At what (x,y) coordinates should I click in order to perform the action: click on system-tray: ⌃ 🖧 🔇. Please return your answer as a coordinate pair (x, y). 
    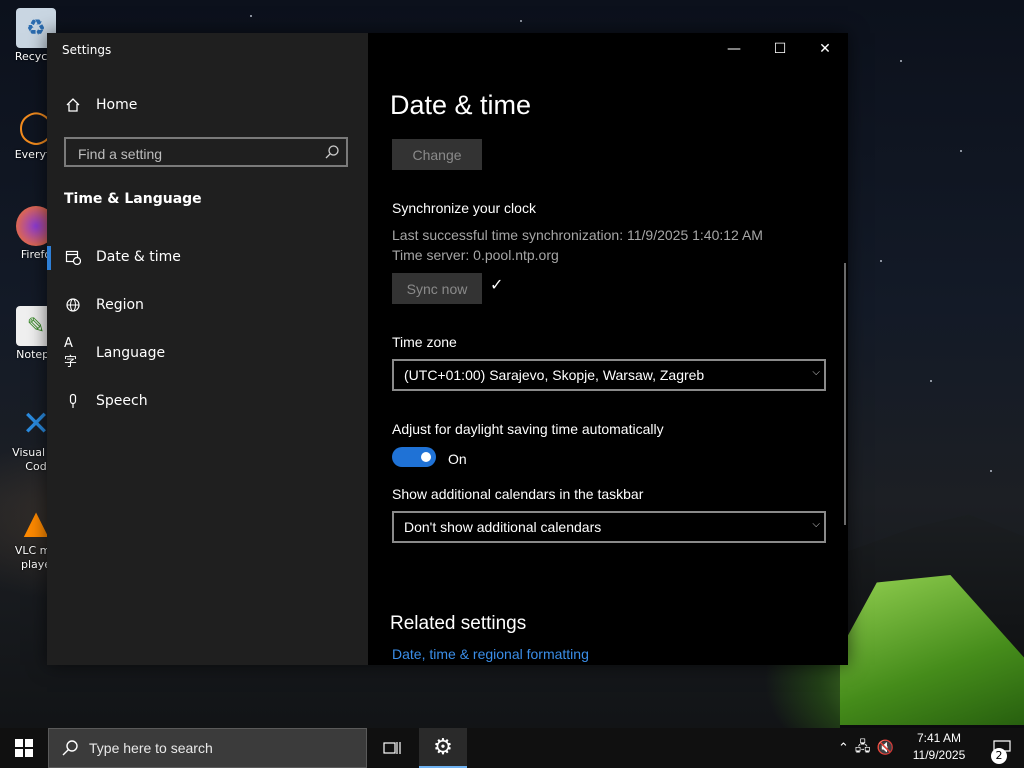
    Looking at the image, I should click on (866, 748).